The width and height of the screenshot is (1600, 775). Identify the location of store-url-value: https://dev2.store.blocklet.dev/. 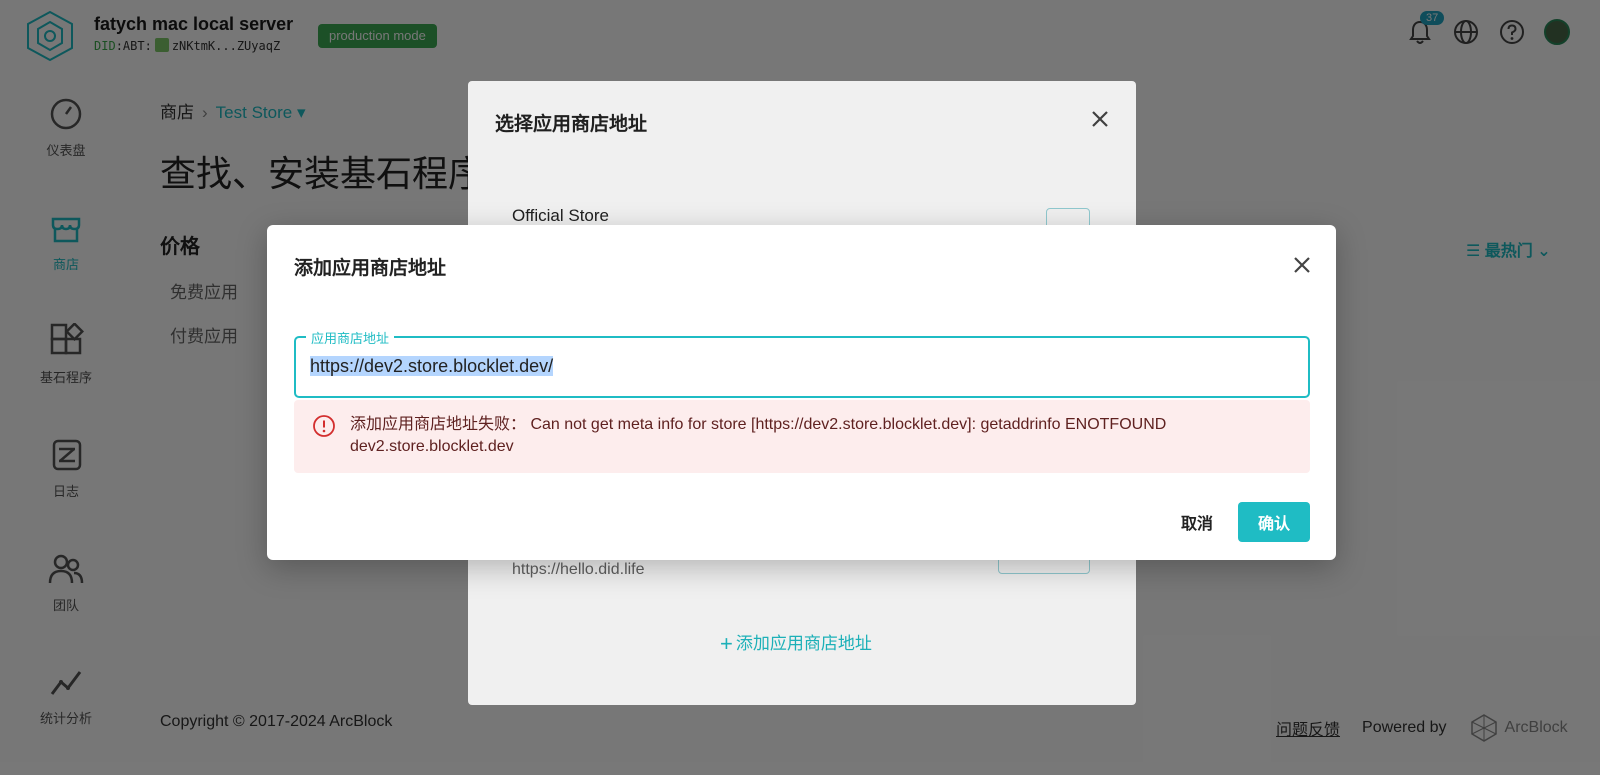
(432, 366).